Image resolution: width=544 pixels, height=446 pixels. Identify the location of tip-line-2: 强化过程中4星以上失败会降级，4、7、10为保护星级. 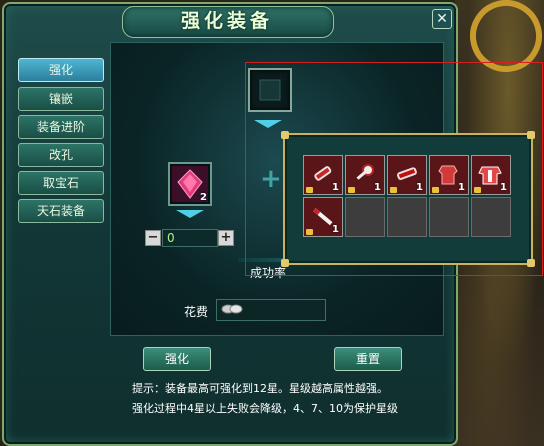
(265, 408).